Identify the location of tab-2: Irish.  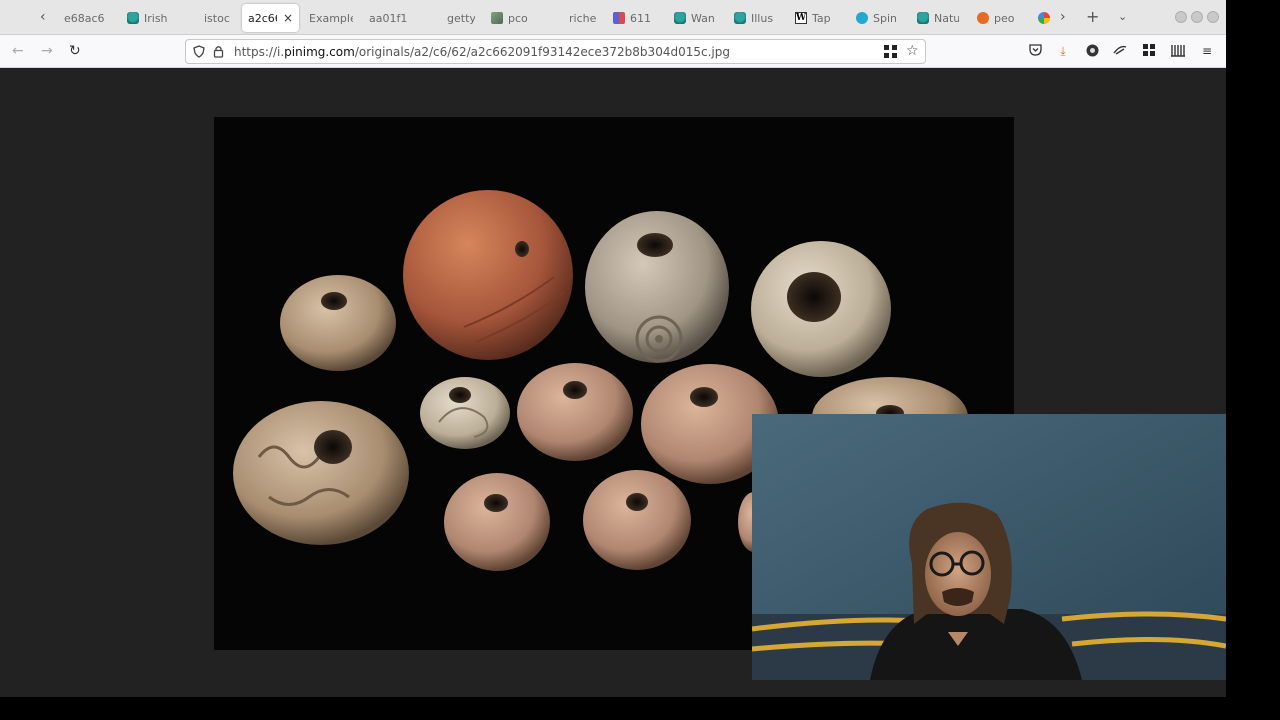
(150, 18).